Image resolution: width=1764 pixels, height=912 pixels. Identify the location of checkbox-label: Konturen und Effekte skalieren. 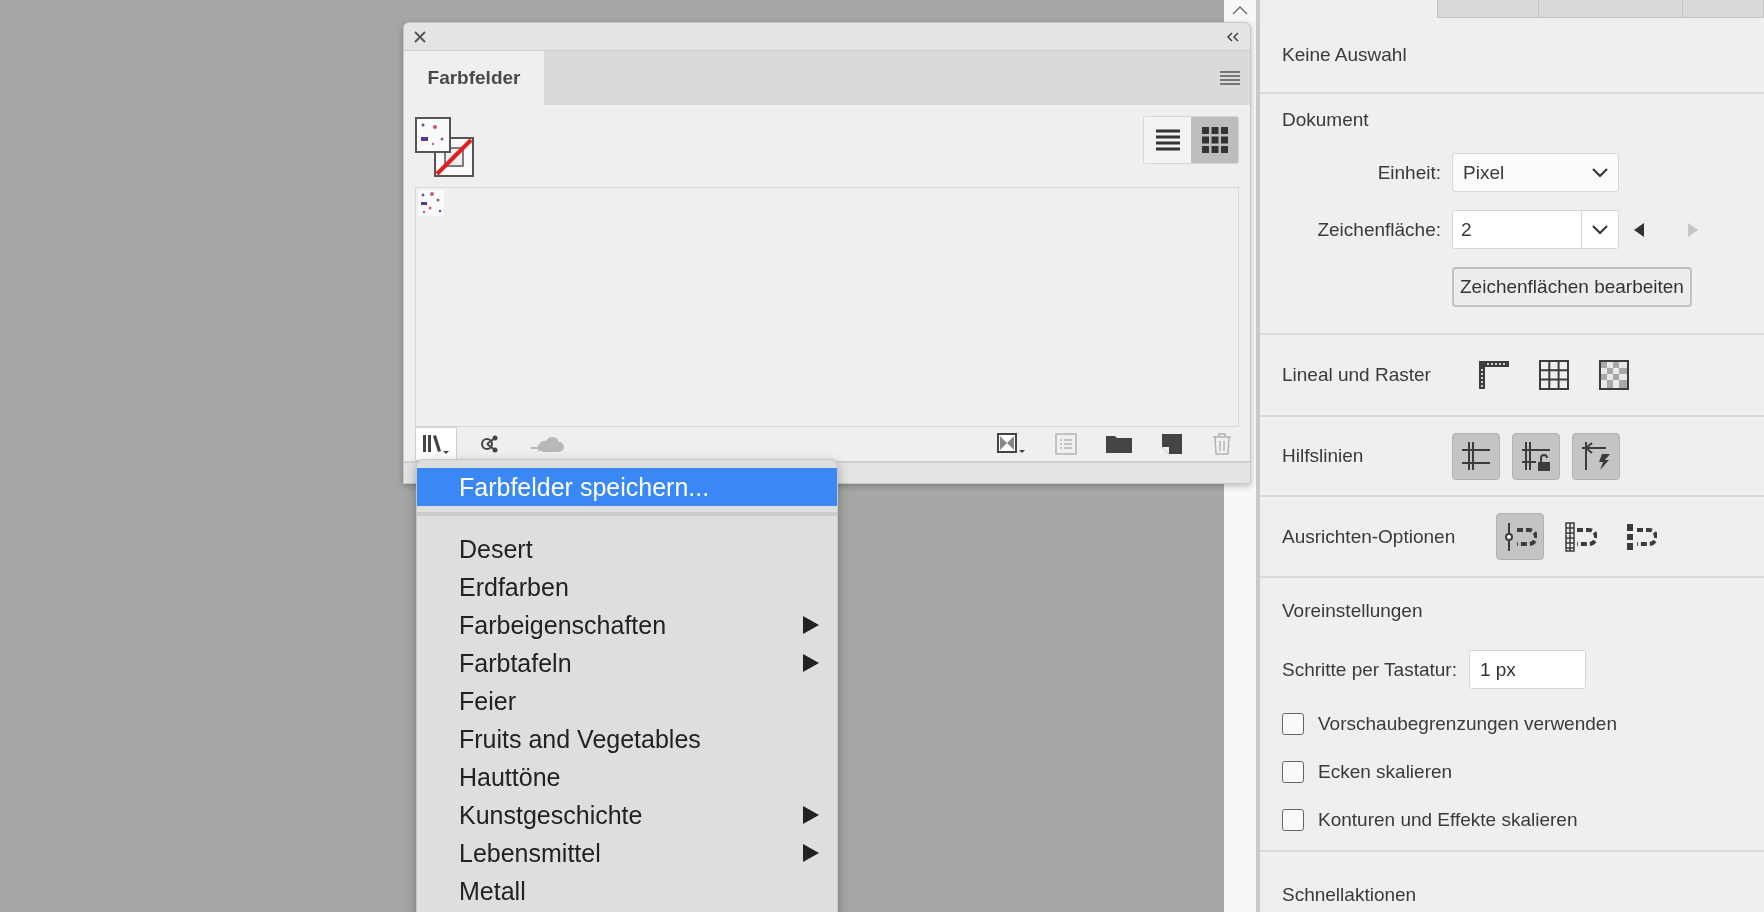
(1448, 820).